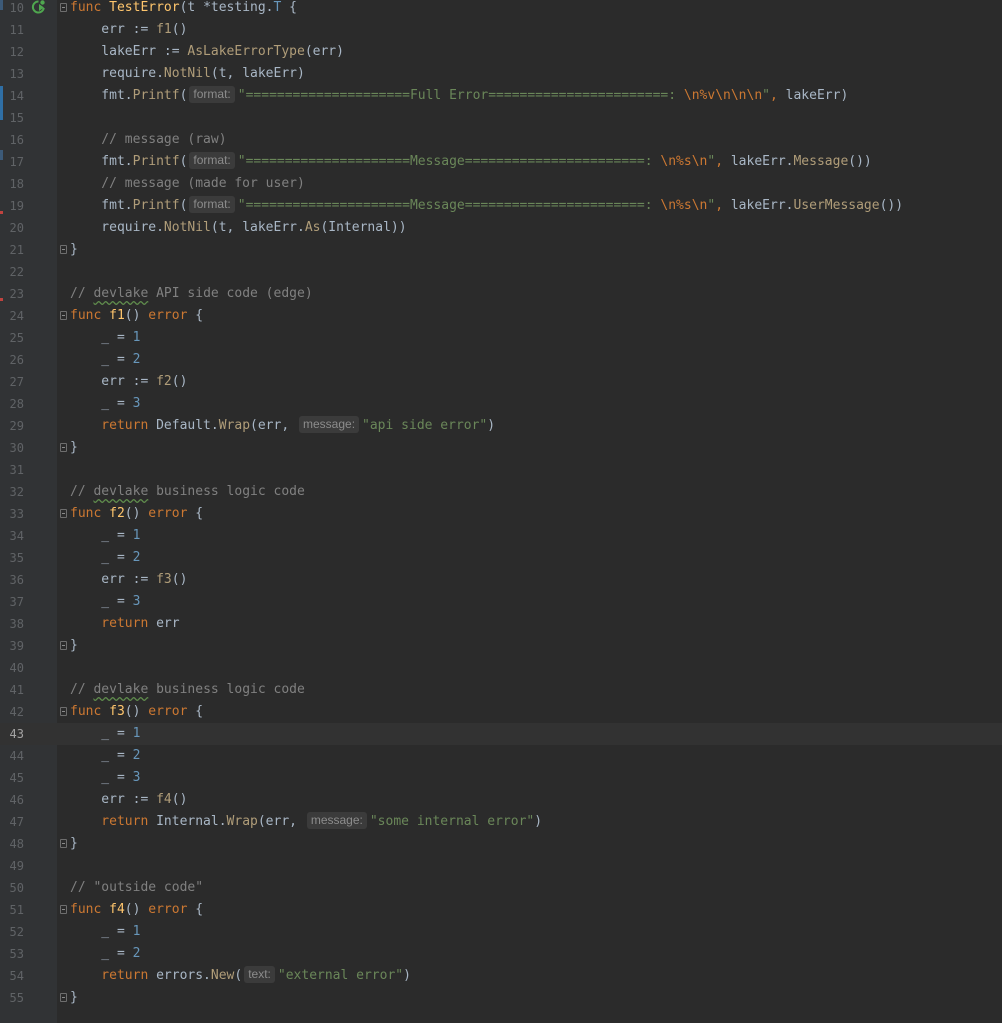 This screenshot has width=1002, height=1023. I want to click on code-line: 15, so click(501, 118).